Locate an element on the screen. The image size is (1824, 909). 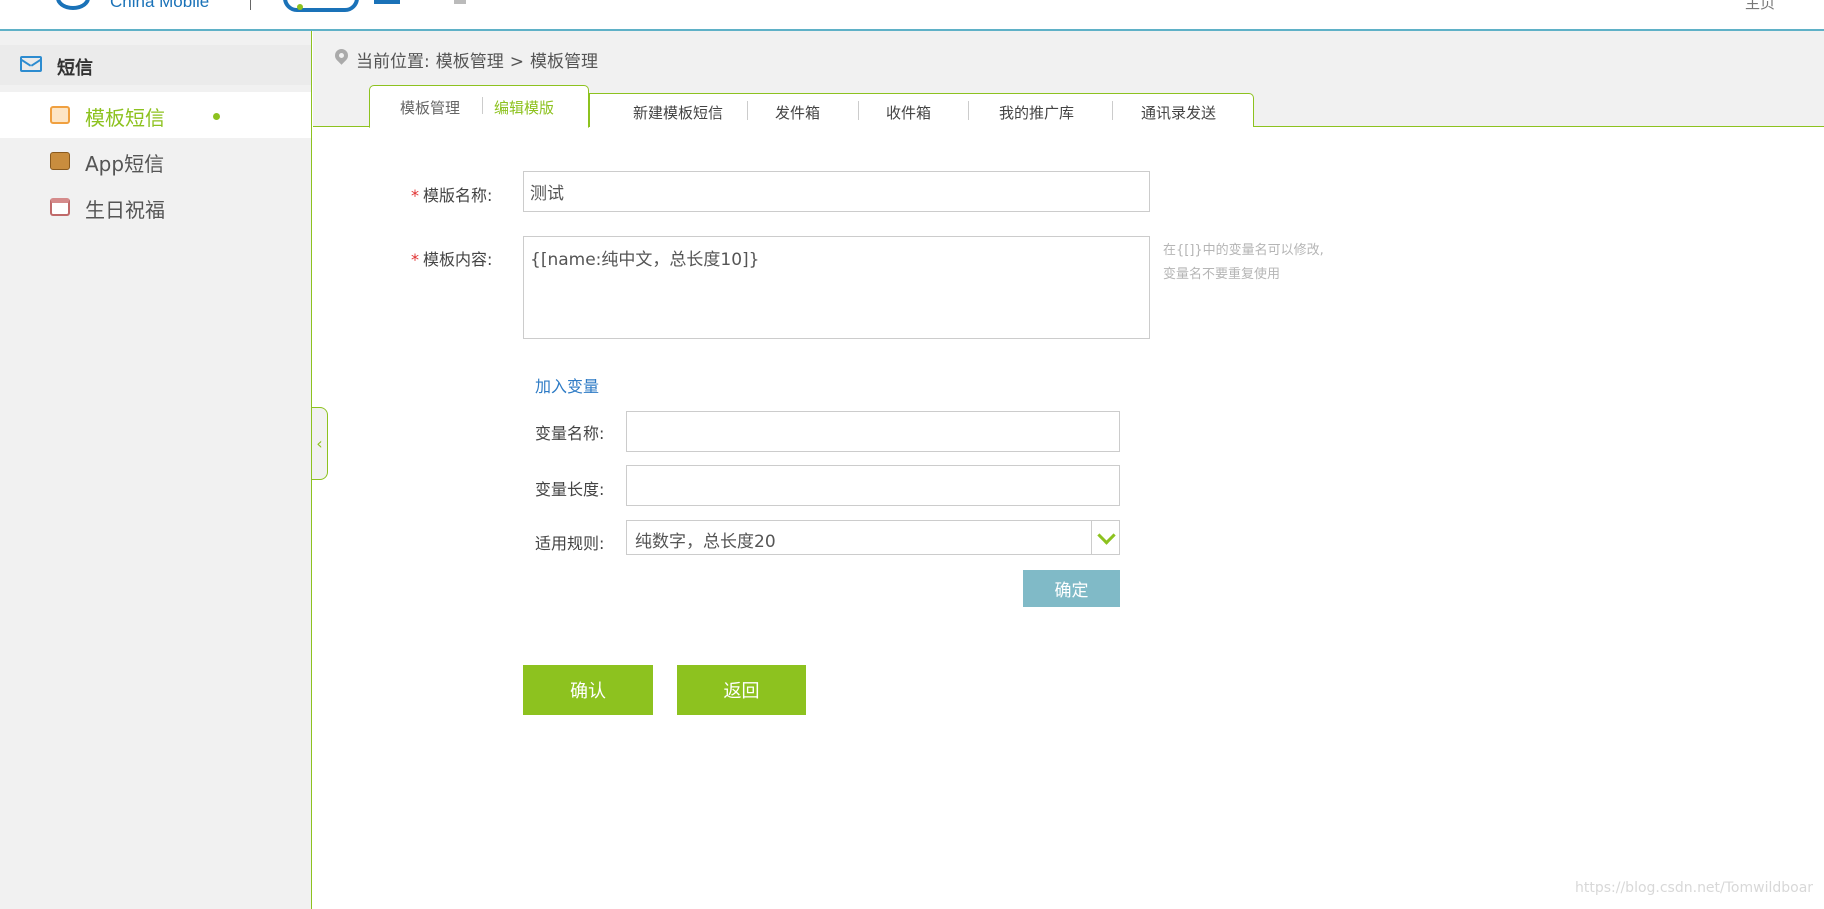
rule-label: 适用规则: is located at coordinates (570, 543).